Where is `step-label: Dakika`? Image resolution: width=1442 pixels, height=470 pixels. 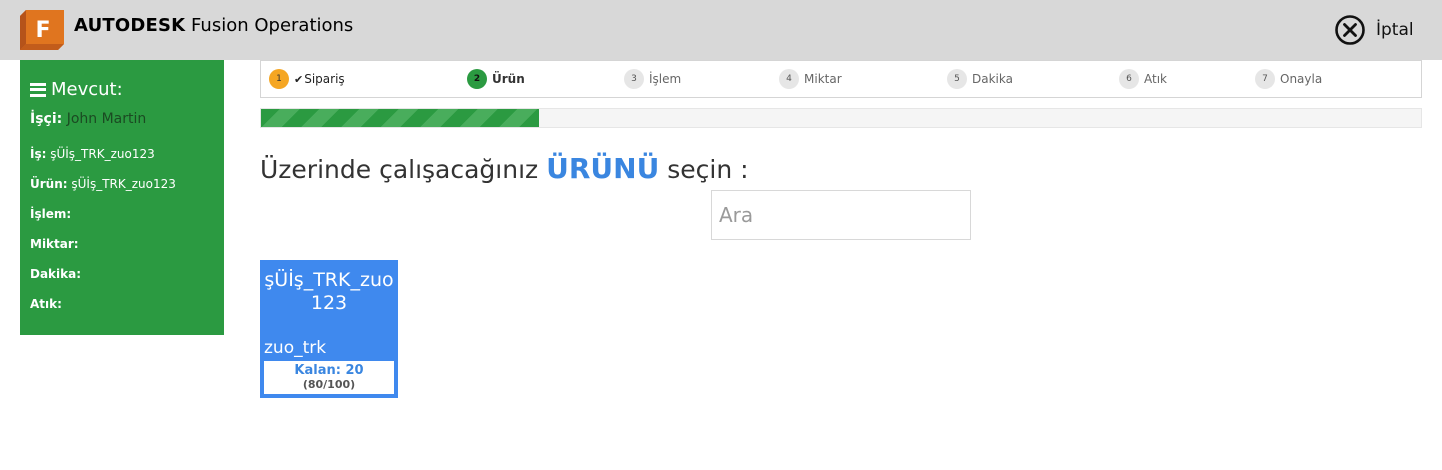 step-label: Dakika is located at coordinates (992, 79).